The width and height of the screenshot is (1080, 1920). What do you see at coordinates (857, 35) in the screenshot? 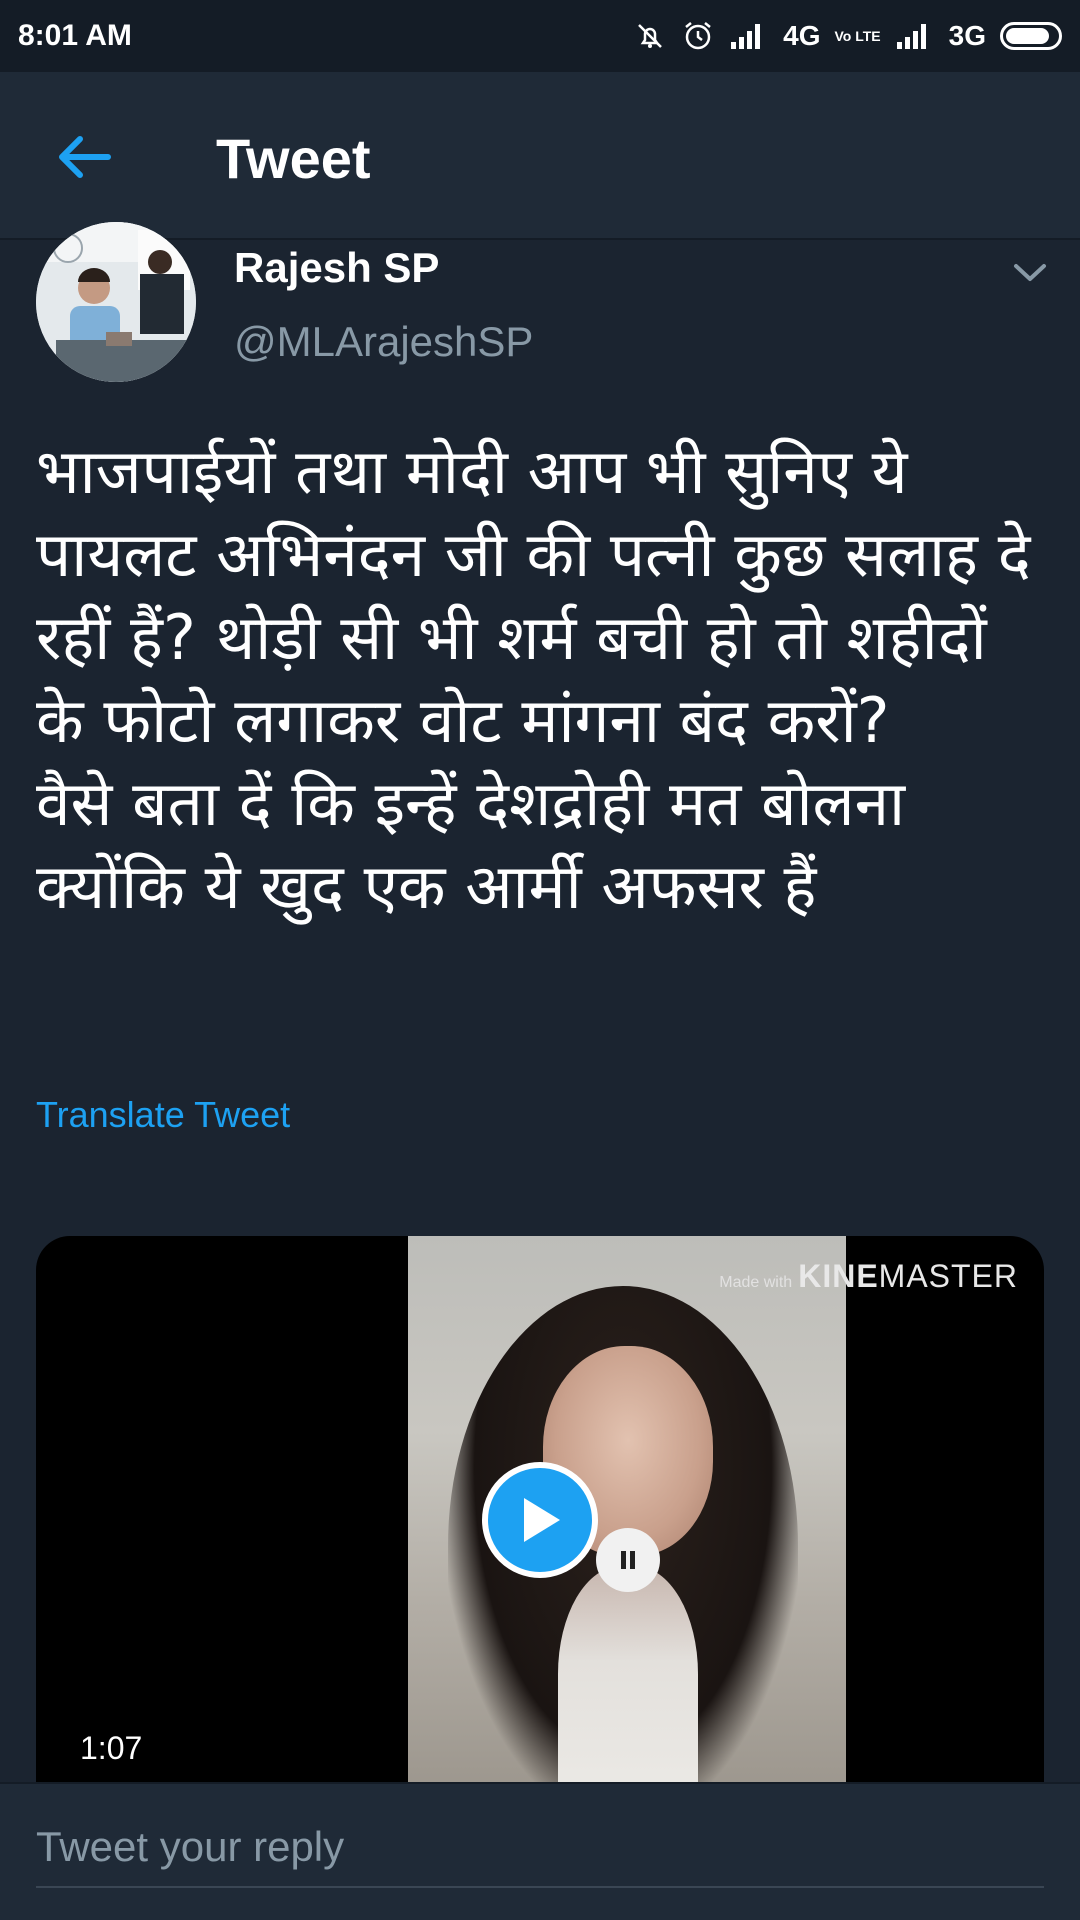
I see `volte-badge: Vo LTE` at bounding box center [857, 35].